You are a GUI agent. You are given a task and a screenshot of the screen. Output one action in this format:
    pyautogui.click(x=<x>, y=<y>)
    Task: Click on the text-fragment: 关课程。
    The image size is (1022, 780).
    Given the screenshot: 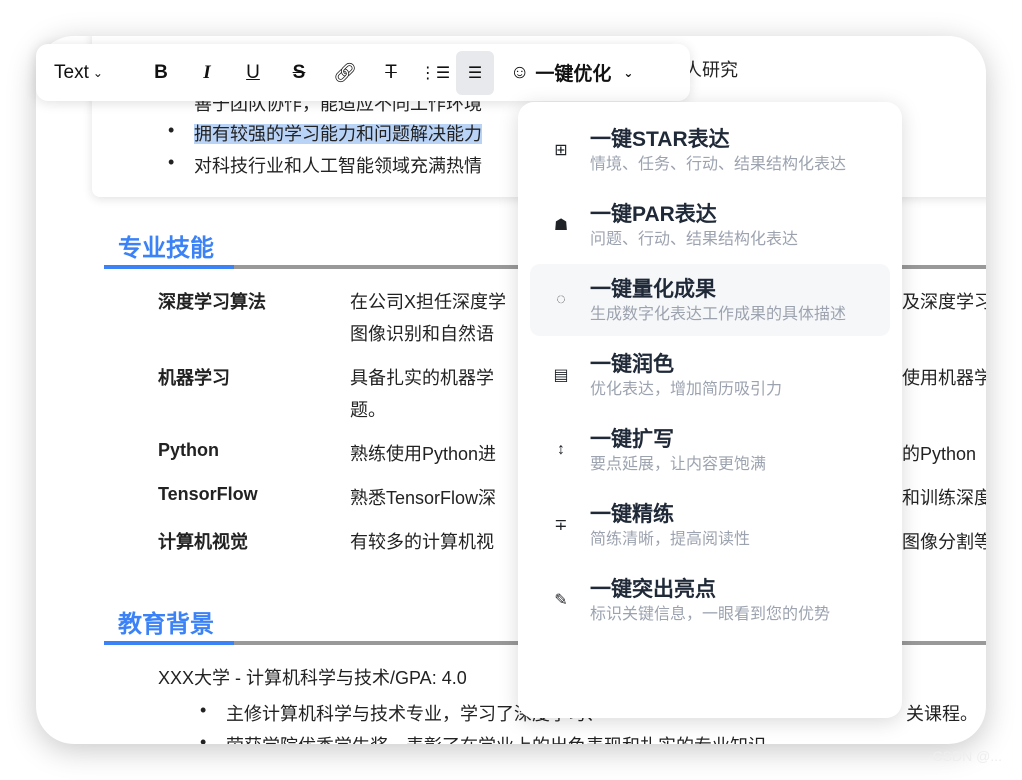 What is the action you would take?
    pyautogui.click(x=942, y=714)
    